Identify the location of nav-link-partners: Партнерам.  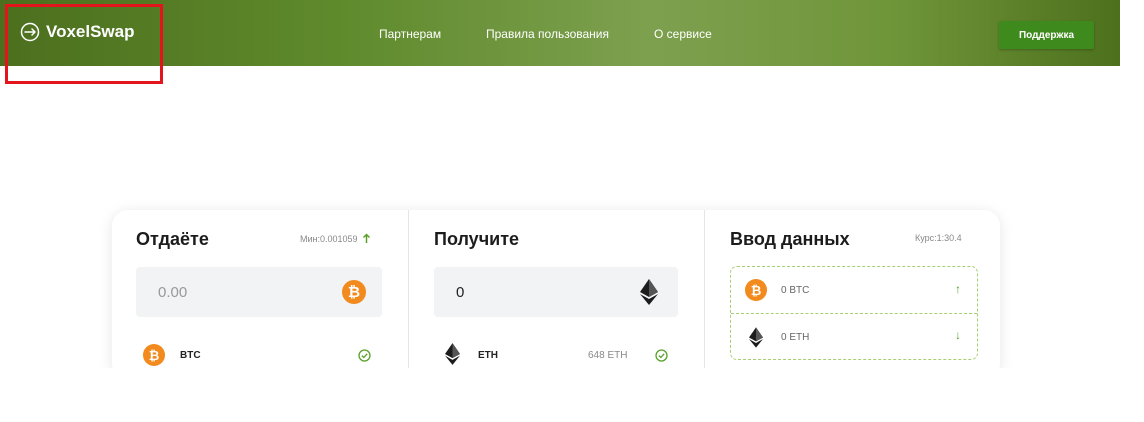
(410, 34).